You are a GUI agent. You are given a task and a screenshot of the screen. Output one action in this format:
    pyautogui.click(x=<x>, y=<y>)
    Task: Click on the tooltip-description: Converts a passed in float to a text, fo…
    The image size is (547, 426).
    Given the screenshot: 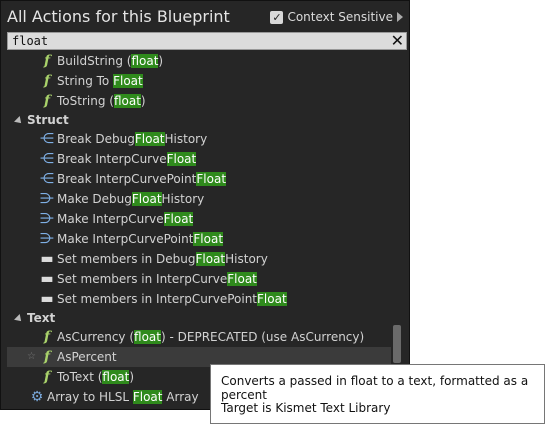 What is the action you would take?
    pyautogui.click(x=375, y=388)
    